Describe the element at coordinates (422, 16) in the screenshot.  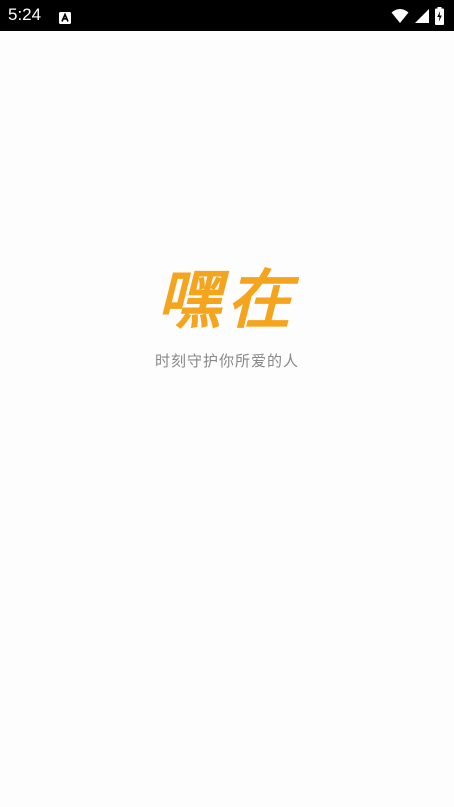
I see `cellular-signal-icon` at that location.